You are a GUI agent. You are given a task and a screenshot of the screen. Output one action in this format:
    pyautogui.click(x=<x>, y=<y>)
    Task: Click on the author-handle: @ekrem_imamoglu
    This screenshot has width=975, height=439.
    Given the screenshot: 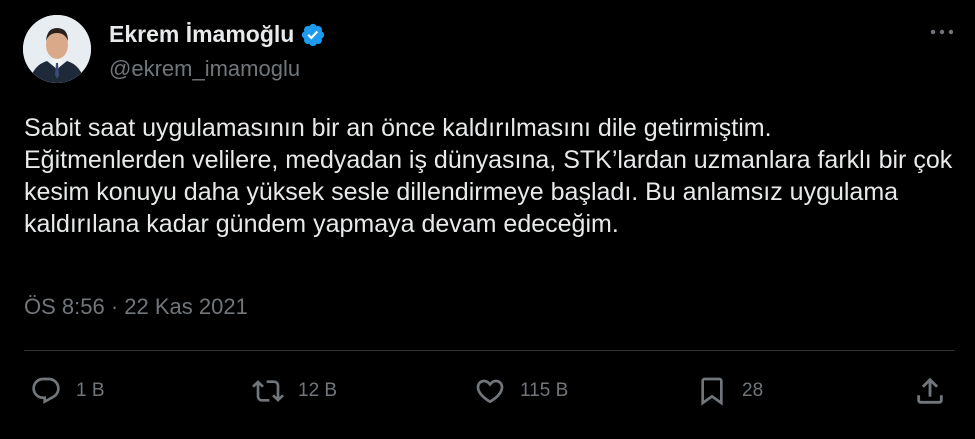 What is the action you would take?
    pyautogui.click(x=204, y=69)
    